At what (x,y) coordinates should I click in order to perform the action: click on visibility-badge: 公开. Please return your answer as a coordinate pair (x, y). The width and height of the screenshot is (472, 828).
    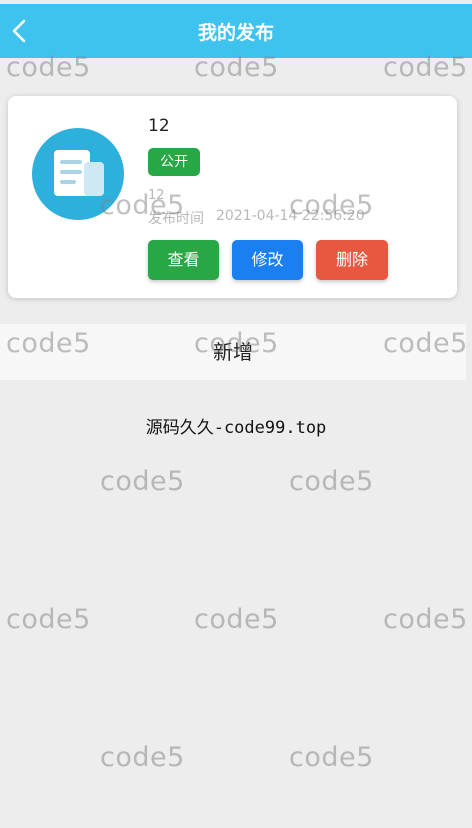
    Looking at the image, I should click on (174, 162).